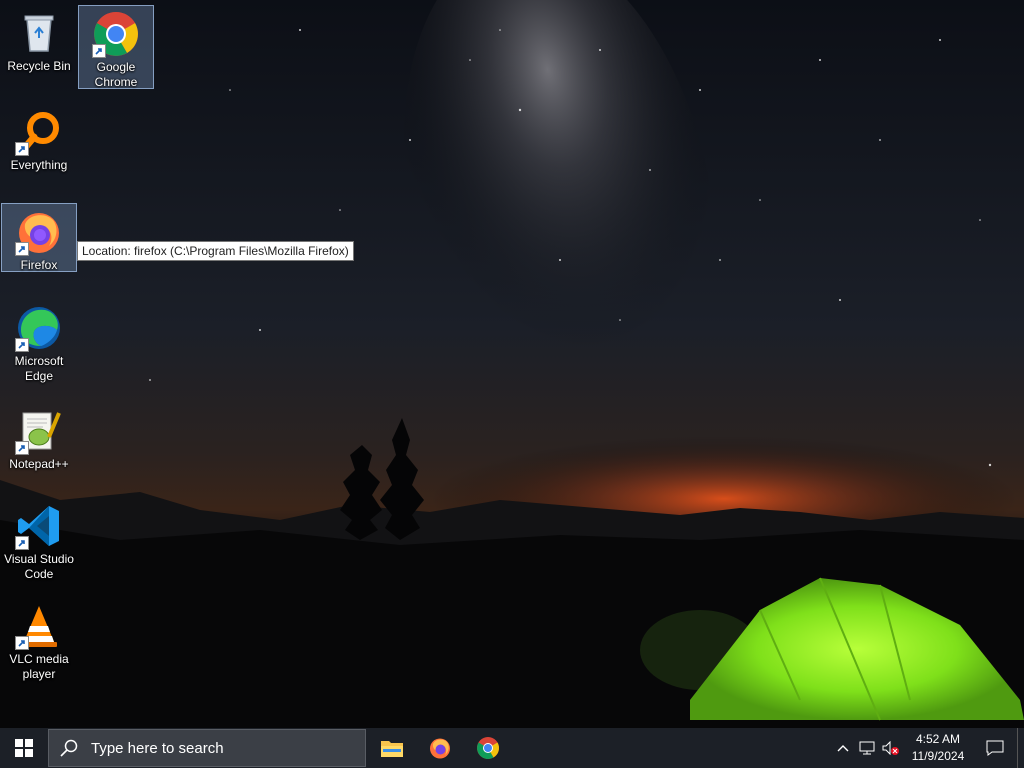 This screenshot has width=1024, height=768. What do you see at coordinates (867, 748) in the screenshot?
I see `network-icon` at bounding box center [867, 748].